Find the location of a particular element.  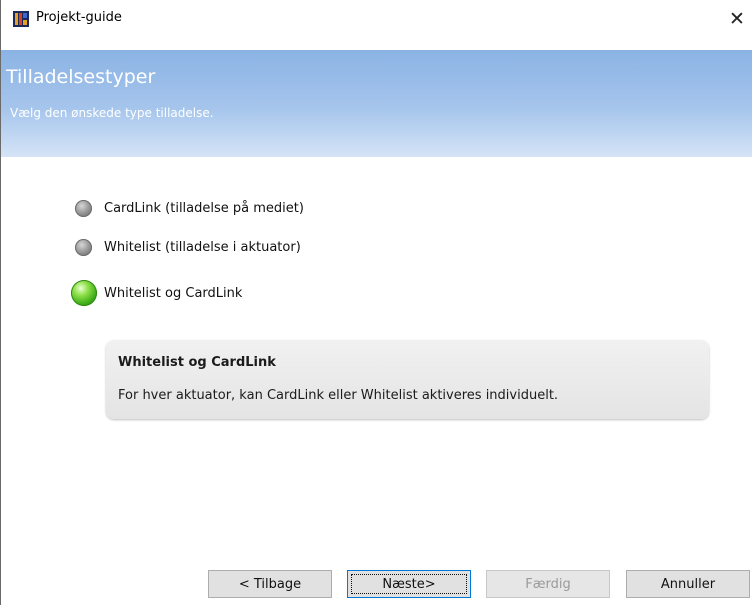

cancel-button: Annuller is located at coordinates (688, 584).